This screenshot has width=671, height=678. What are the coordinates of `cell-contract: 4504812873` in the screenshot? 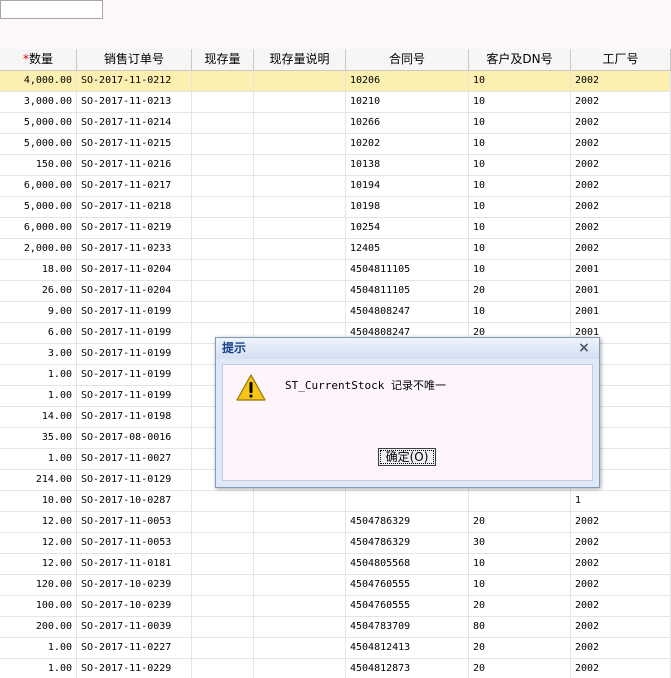 It's located at (407, 668).